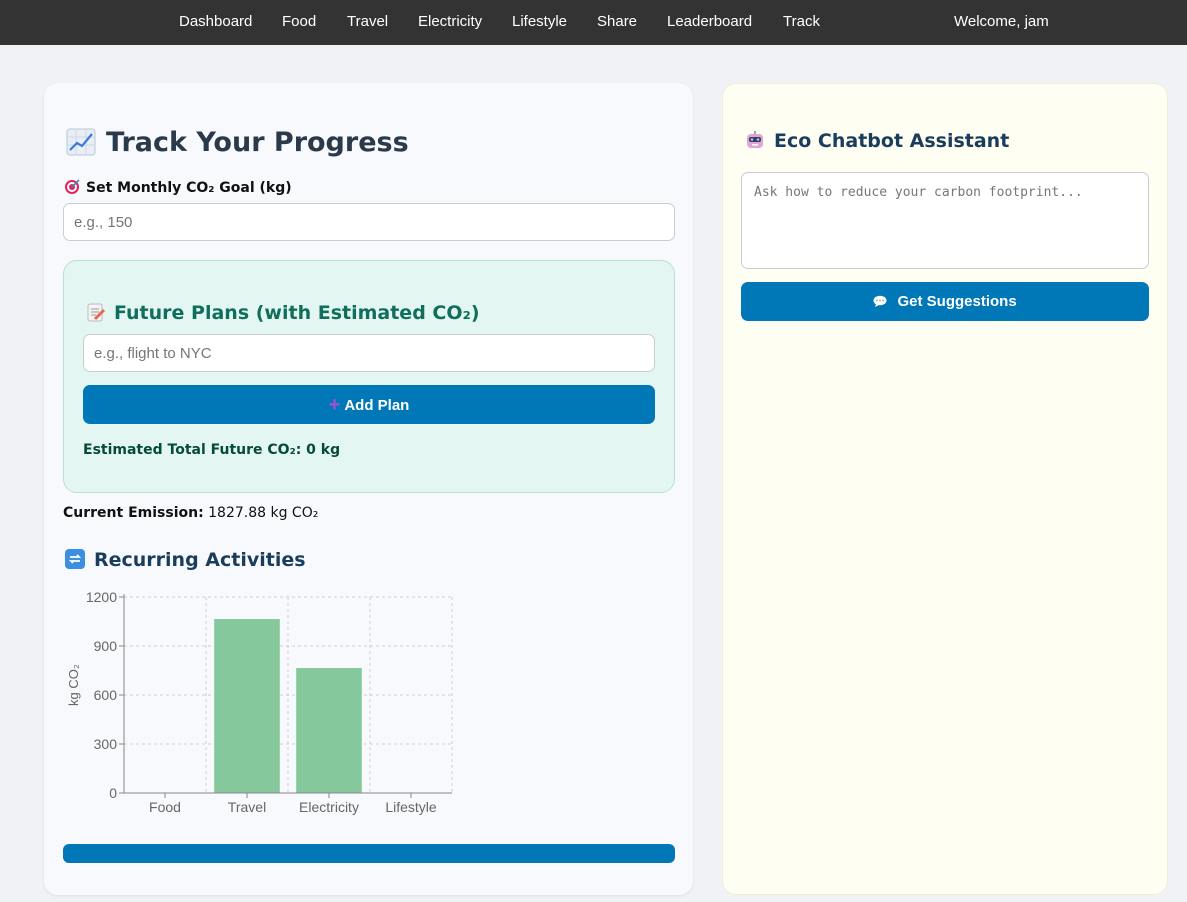 Image resolution: width=1187 pixels, height=902 pixels. What do you see at coordinates (133, 513) in the screenshot?
I see `current-emission-label: Current Emission:` at bounding box center [133, 513].